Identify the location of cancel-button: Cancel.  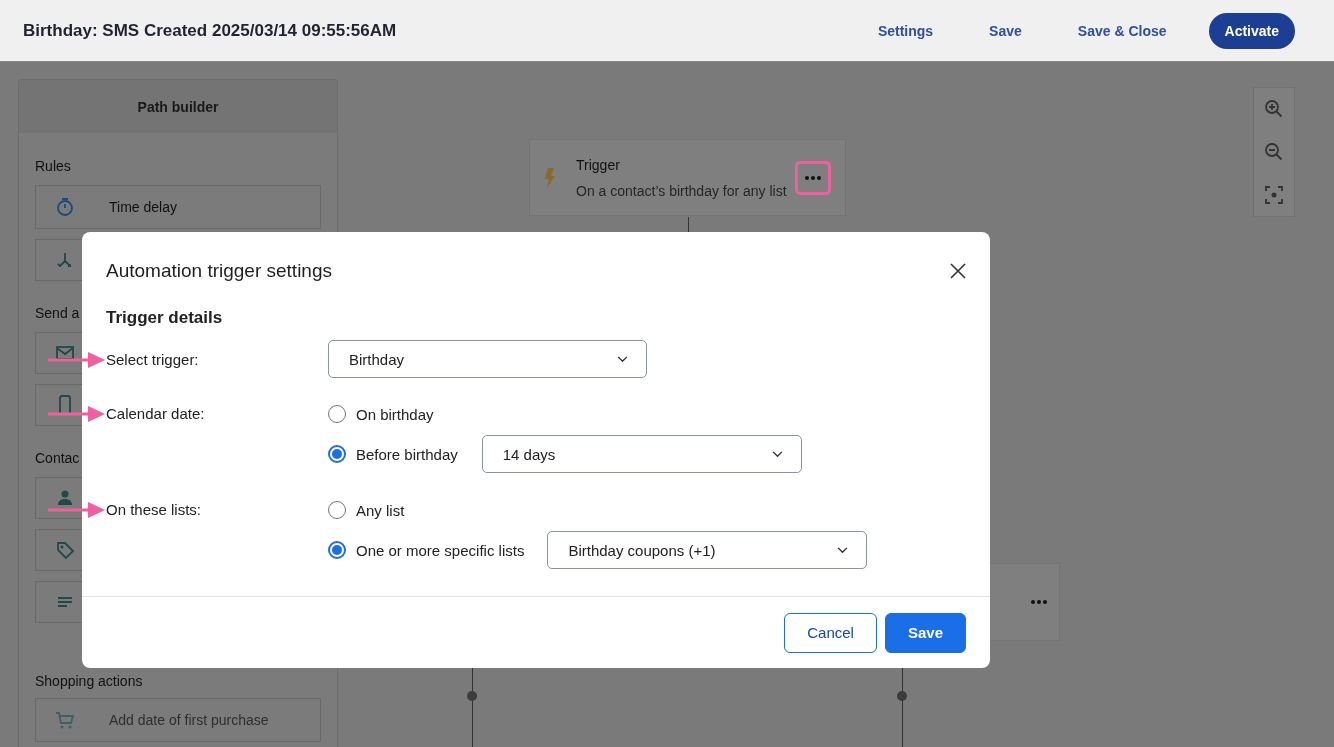
(830, 632).